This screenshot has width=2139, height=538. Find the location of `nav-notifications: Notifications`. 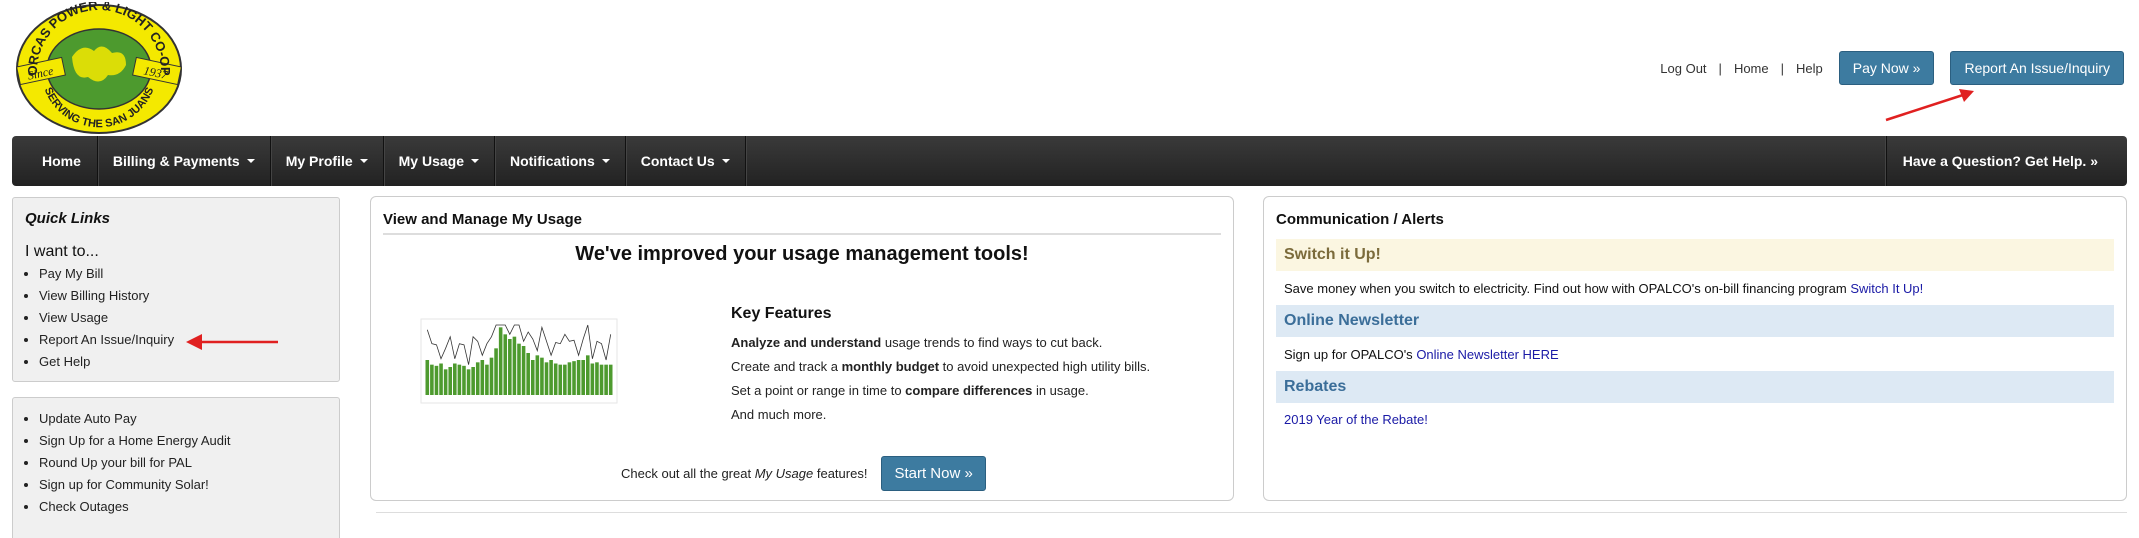

nav-notifications: Notifications is located at coordinates (560, 161).